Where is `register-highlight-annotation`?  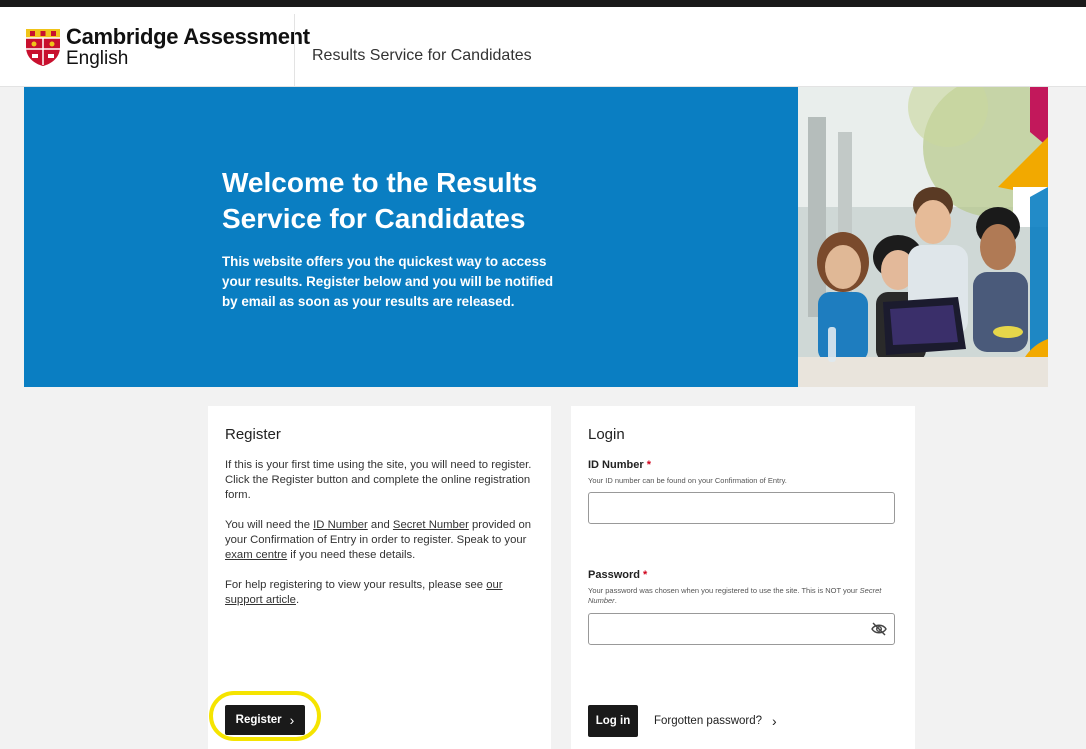
register-highlight-annotation is located at coordinates (265, 716).